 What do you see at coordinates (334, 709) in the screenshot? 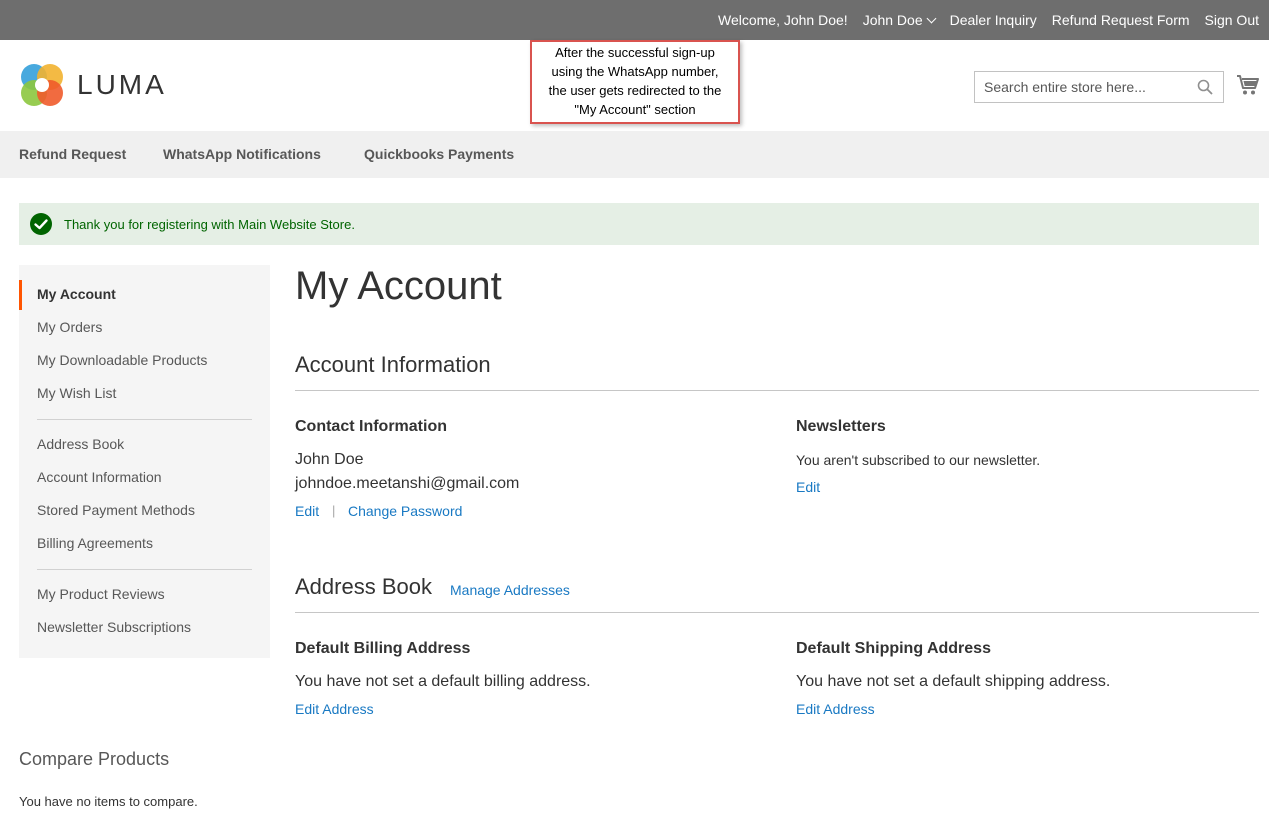
I see `edit-billing-address-link: Edit Address` at bounding box center [334, 709].